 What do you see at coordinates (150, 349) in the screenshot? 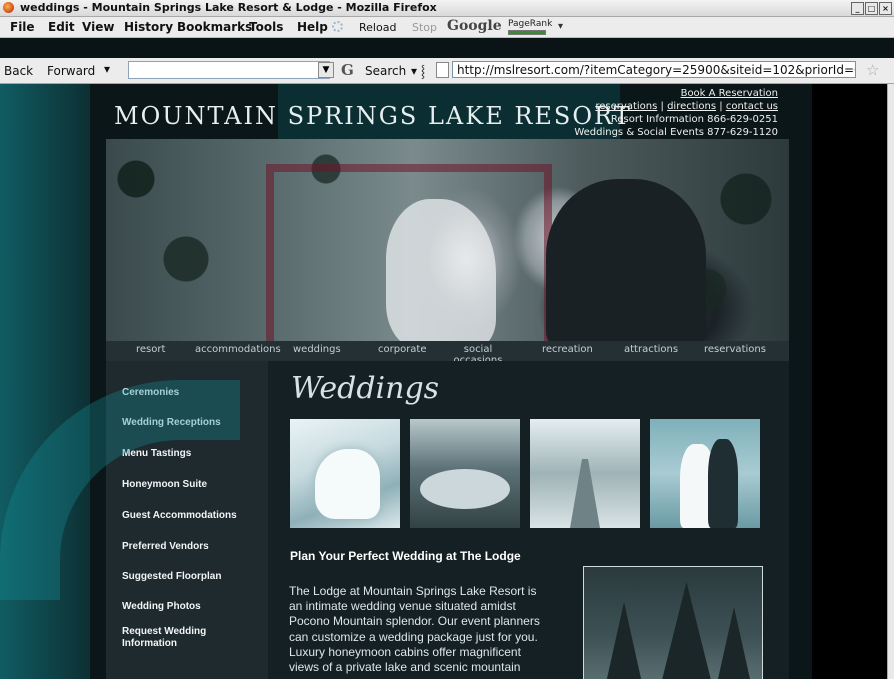
I see `nav-resort: resort` at bounding box center [150, 349].